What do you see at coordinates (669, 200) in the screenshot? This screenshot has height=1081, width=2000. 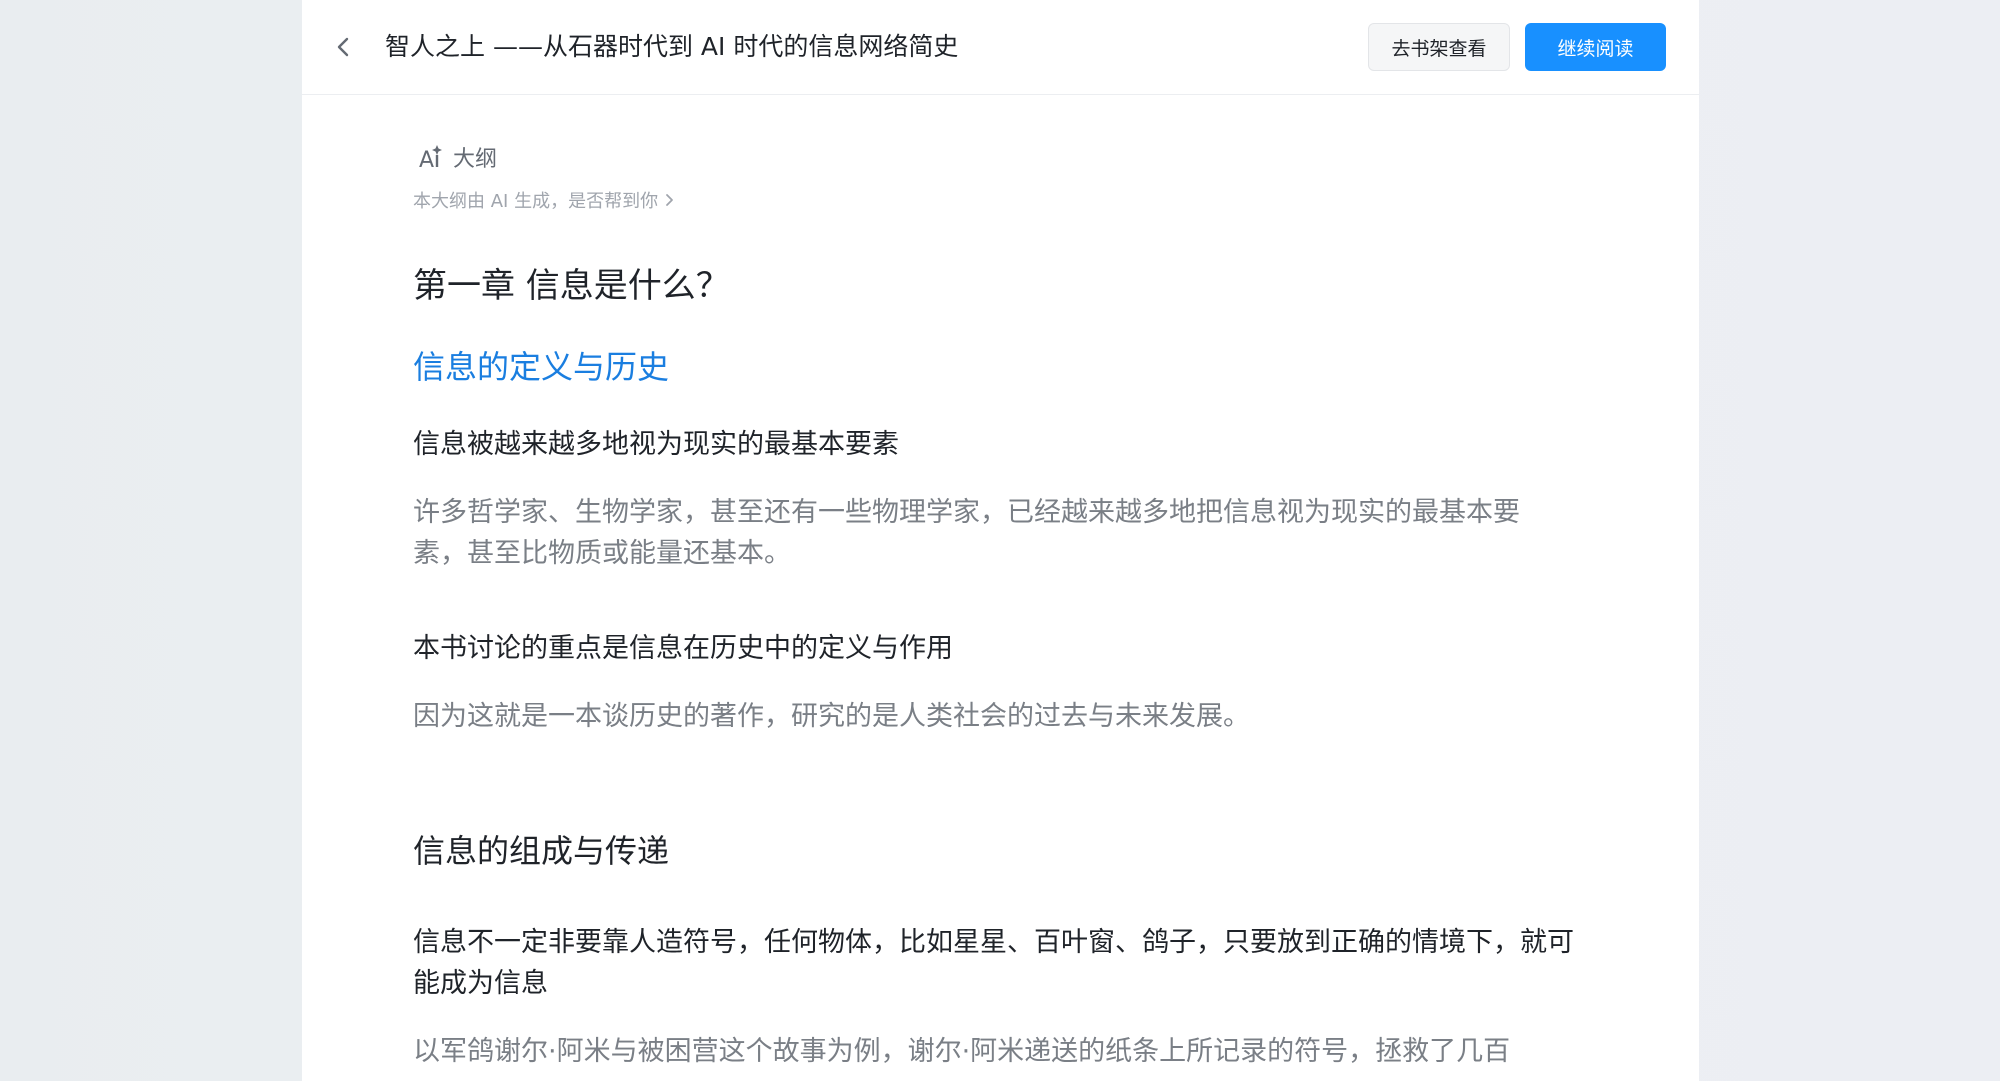 I see `chevron-right-icon` at bounding box center [669, 200].